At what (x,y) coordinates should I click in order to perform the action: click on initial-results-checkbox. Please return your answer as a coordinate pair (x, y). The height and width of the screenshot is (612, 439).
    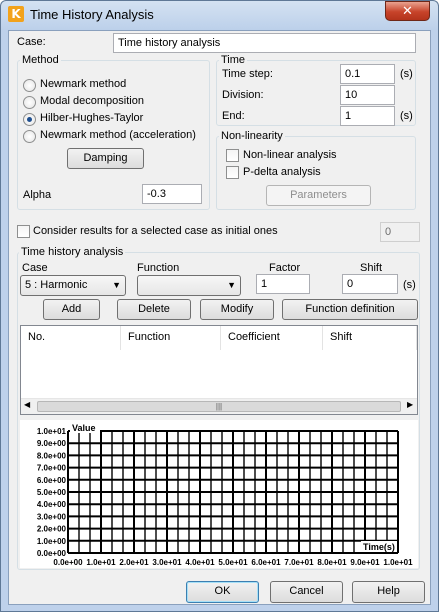
    Looking at the image, I should click on (23, 231).